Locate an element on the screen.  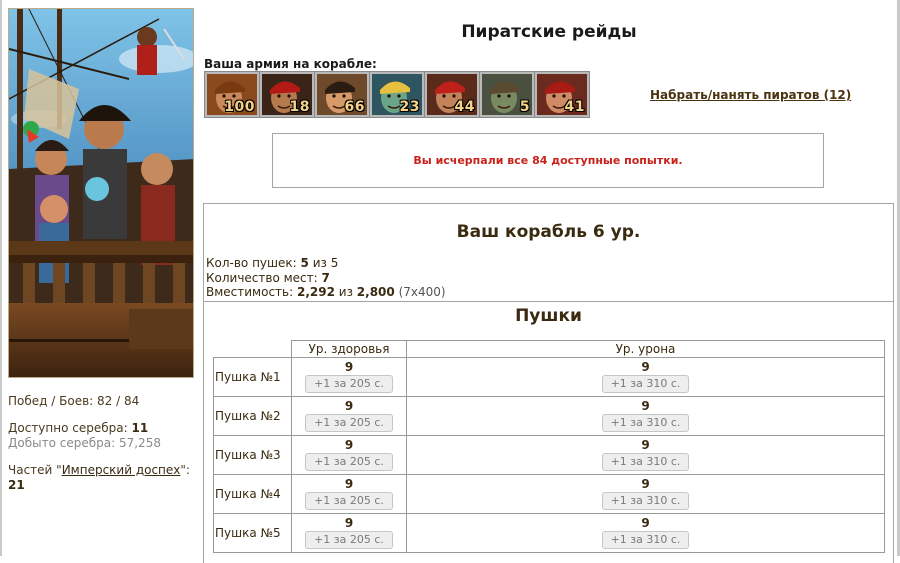
imperial-armor-link: Имперский доспех is located at coordinates (121, 470).